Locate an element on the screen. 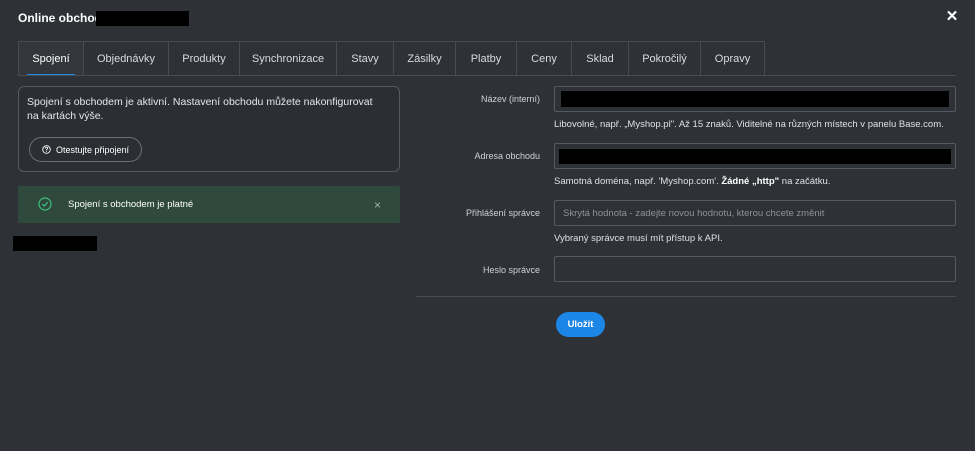 The image size is (975, 451). window-title: Online obchod is located at coordinates (60, 18).